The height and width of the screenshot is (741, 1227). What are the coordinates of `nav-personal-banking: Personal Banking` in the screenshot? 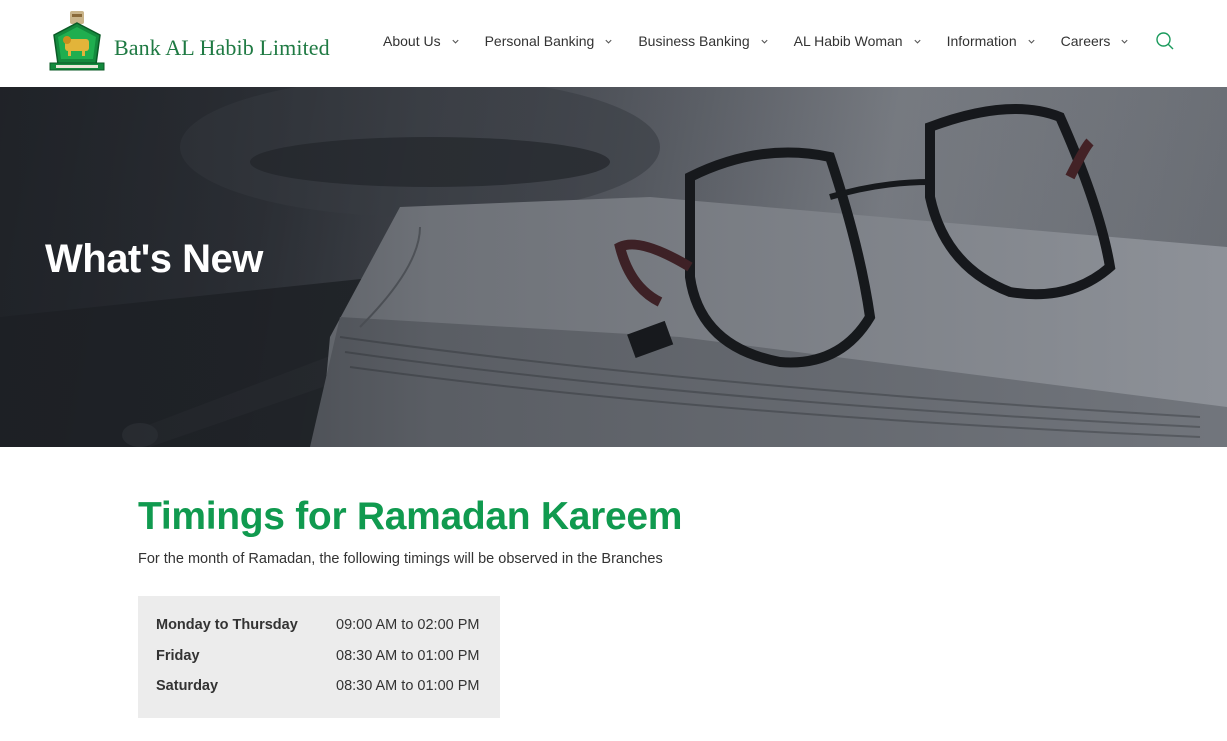 It's located at (549, 41).